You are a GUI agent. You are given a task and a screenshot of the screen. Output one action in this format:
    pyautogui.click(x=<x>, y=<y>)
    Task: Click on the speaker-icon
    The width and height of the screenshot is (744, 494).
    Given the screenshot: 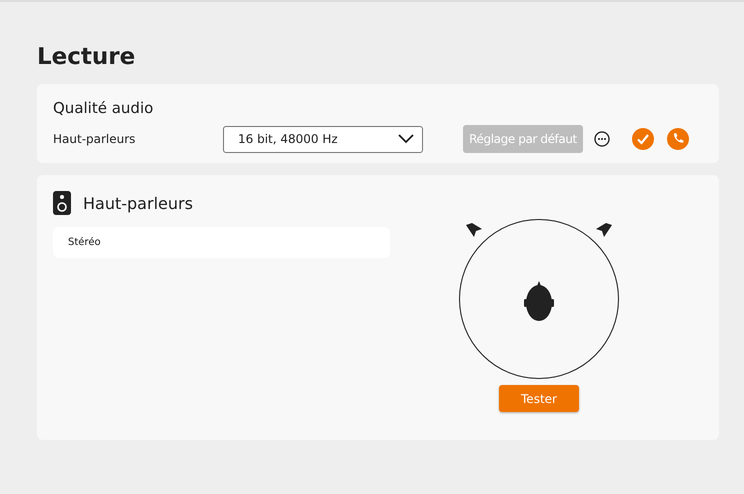 What is the action you would take?
    pyautogui.click(x=62, y=203)
    